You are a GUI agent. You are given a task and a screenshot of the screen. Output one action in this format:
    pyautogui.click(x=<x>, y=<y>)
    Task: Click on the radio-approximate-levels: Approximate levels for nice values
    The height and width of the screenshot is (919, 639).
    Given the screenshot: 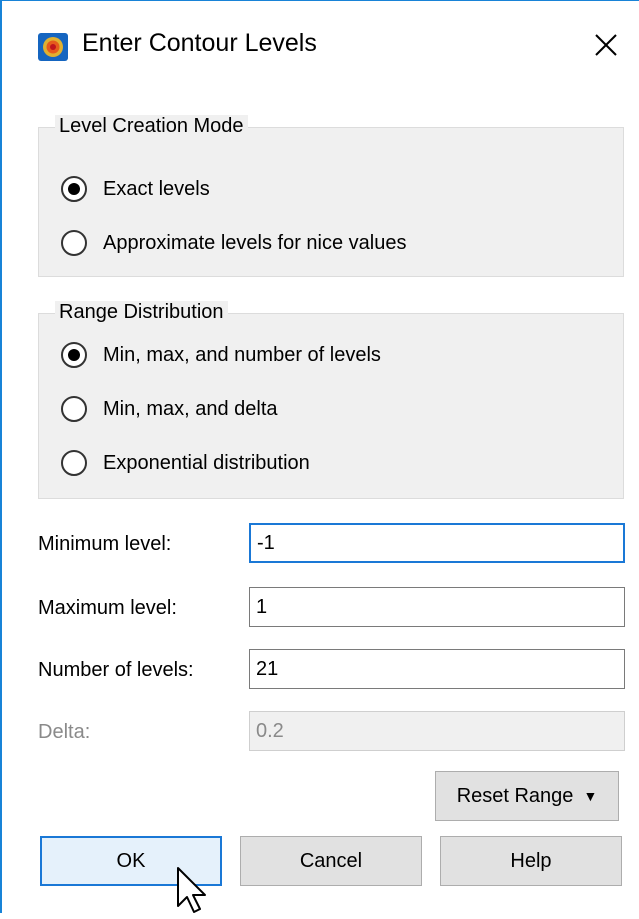 What is the action you would take?
    pyautogui.click(x=233, y=243)
    